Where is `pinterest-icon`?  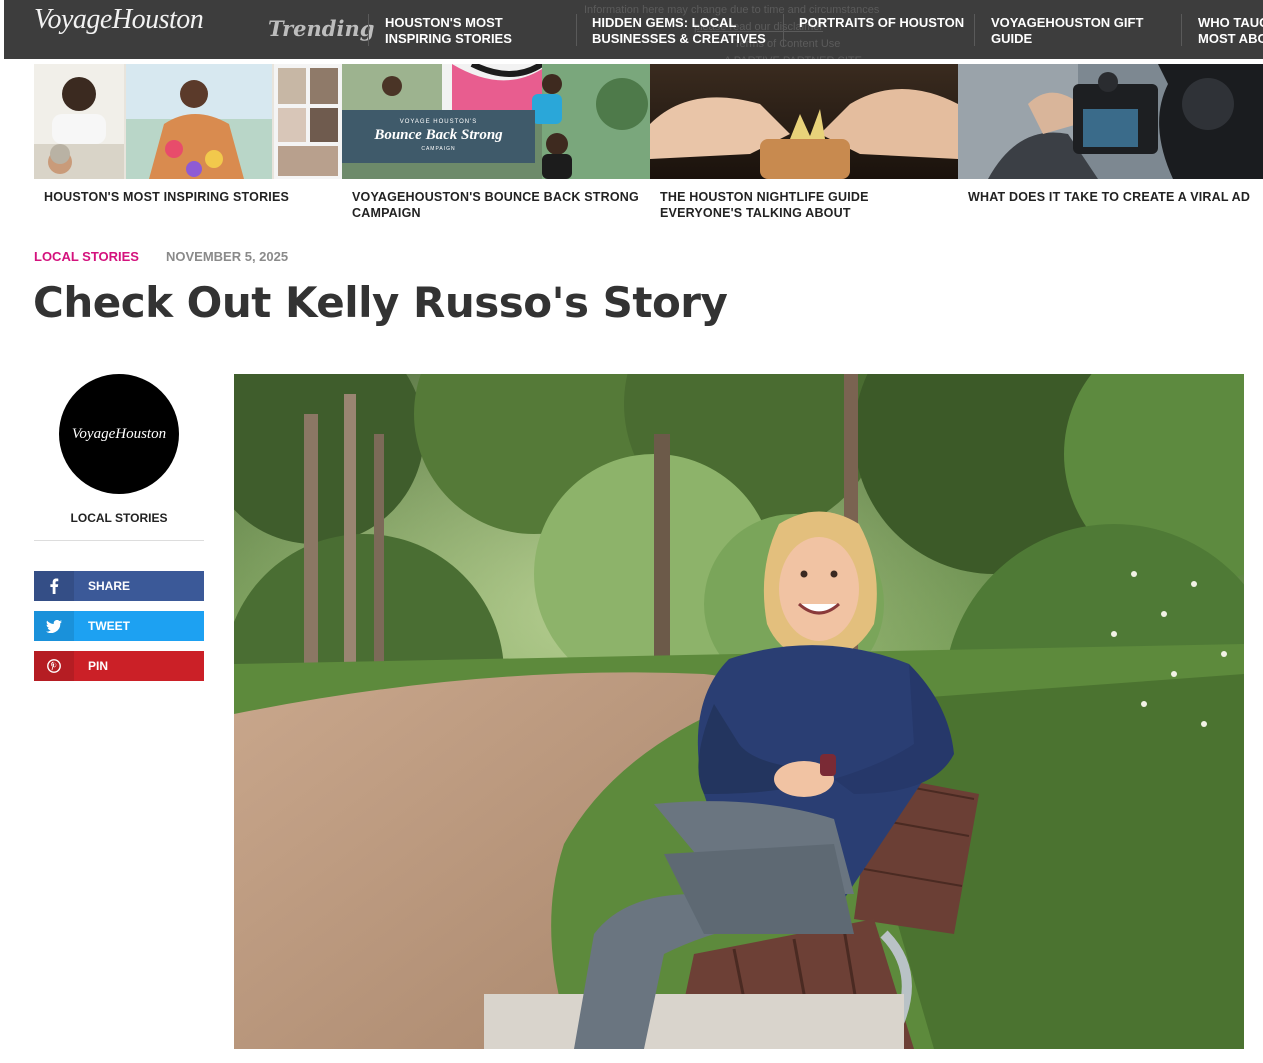
pinterest-icon is located at coordinates (54, 666).